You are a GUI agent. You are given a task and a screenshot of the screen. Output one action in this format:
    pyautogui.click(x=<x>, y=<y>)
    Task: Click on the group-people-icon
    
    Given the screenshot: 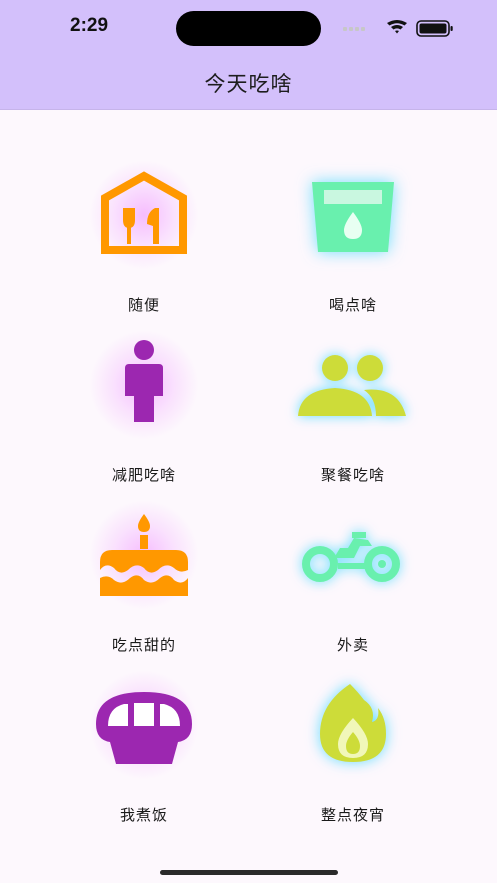 What is the action you would take?
    pyautogui.click(x=352, y=385)
    